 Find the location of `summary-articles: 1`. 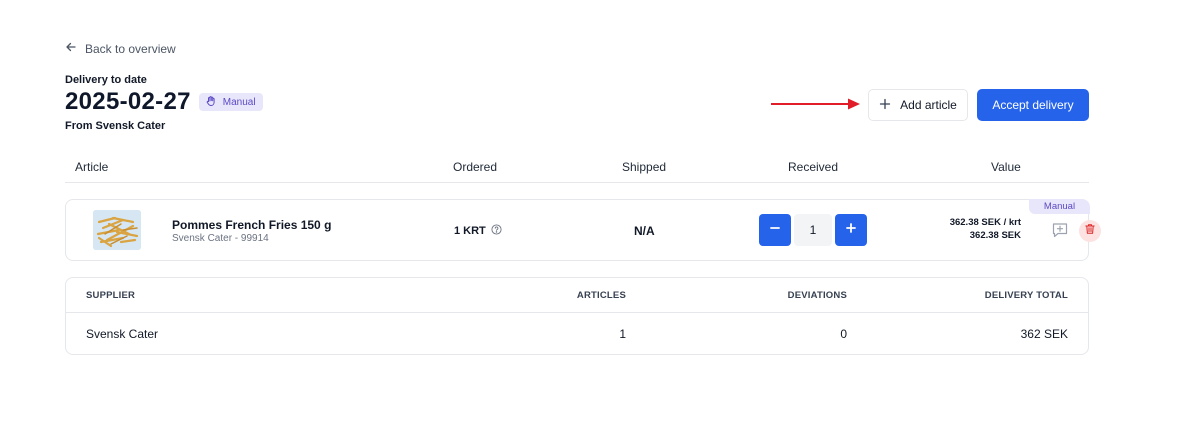

summary-articles: 1 is located at coordinates (622, 334).